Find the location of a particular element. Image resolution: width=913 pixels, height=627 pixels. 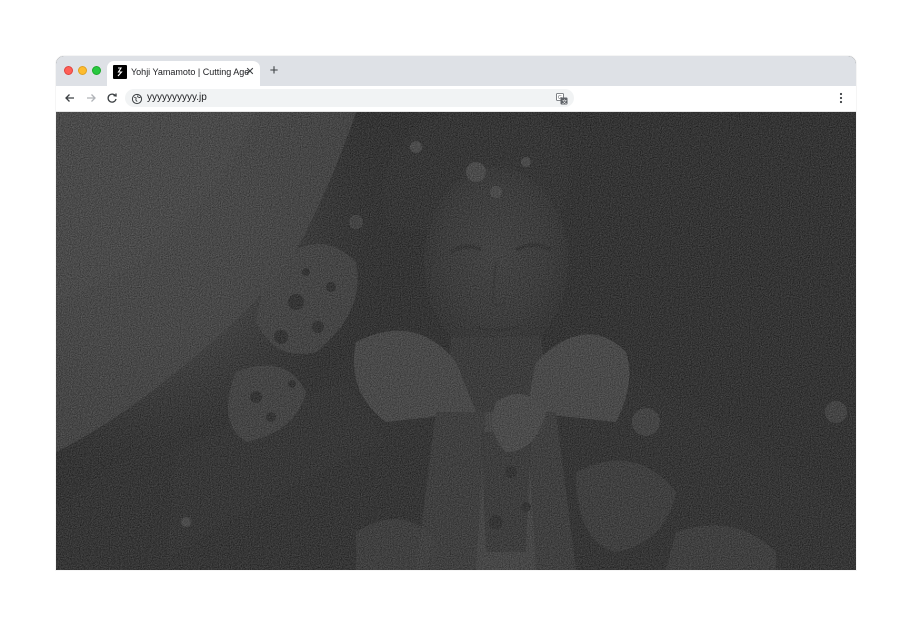

toolbar: yyyyyyyyyy.jp G 文 is located at coordinates (456, 99).